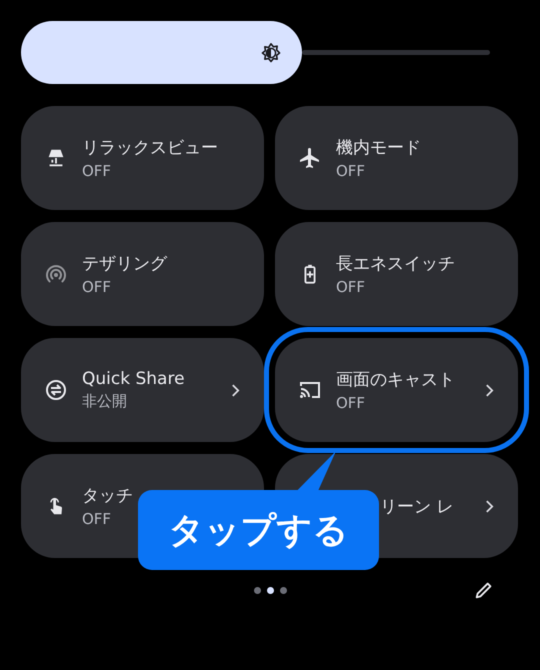 This screenshot has width=540, height=670. Describe the element at coordinates (255, 52) in the screenshot. I see `brightness-slider` at that location.